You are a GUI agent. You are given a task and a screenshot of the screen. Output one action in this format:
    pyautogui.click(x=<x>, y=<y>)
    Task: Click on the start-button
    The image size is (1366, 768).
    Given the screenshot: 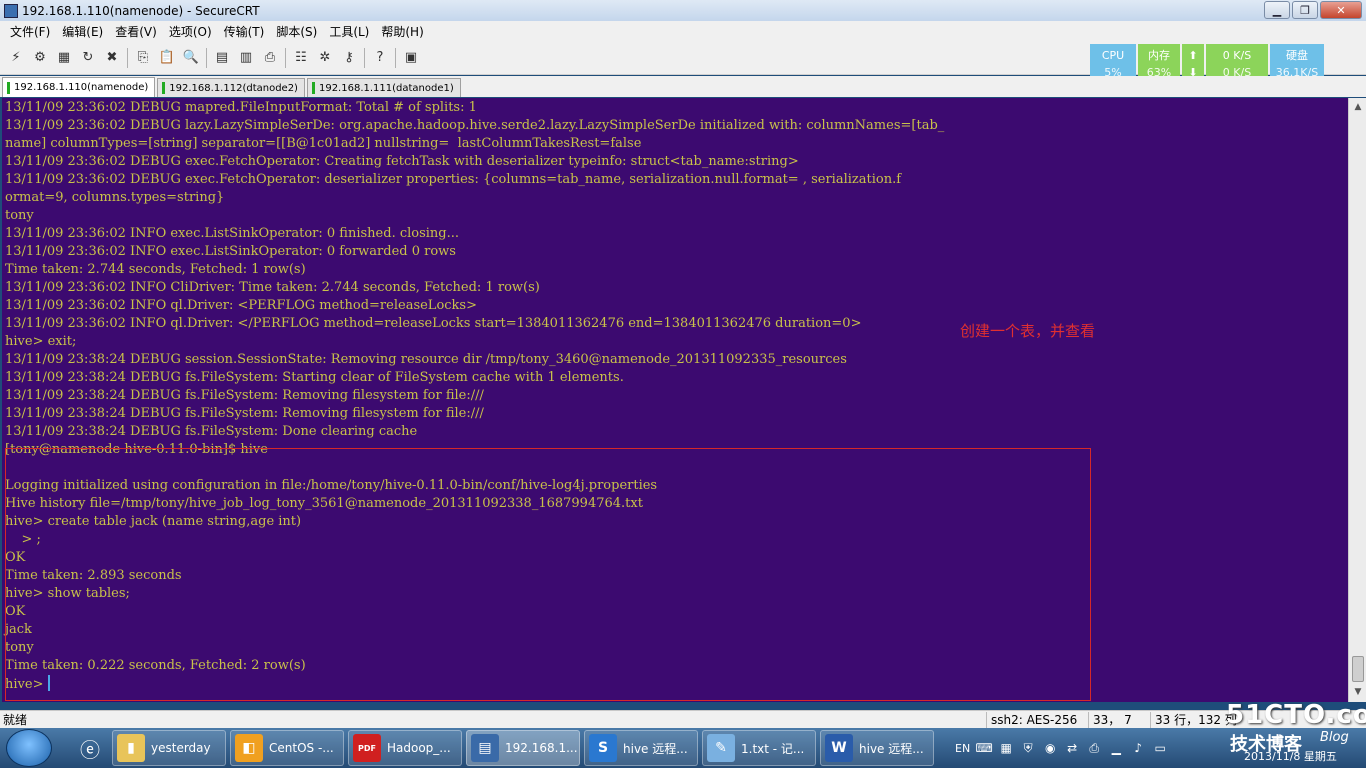 What is the action you would take?
    pyautogui.click(x=29, y=748)
    